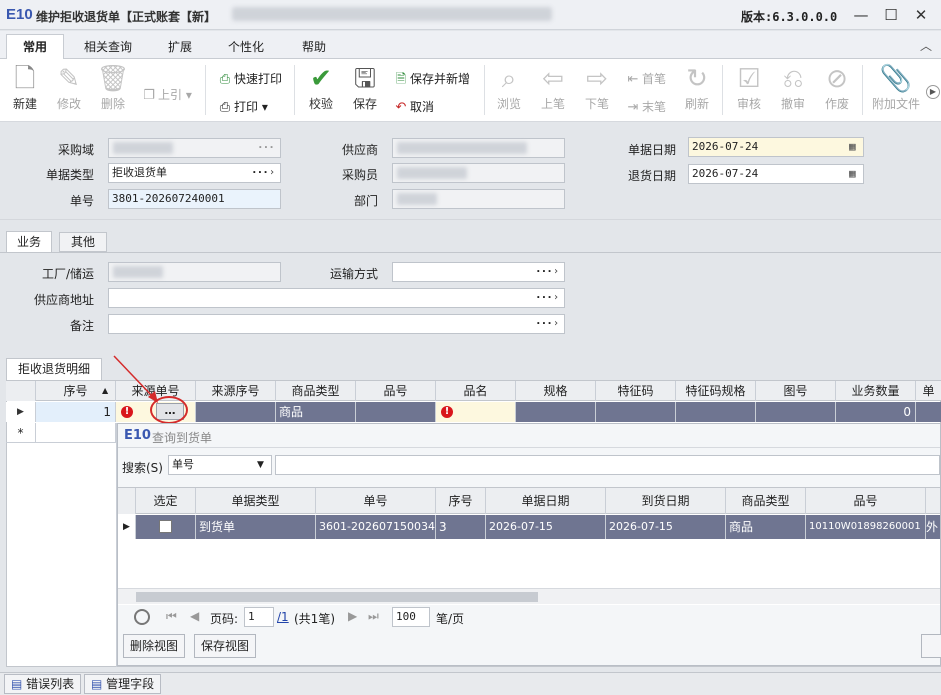  What do you see at coordinates (896, 87) in the screenshot?
I see `attach-button: 📎 附加文件` at bounding box center [896, 87].